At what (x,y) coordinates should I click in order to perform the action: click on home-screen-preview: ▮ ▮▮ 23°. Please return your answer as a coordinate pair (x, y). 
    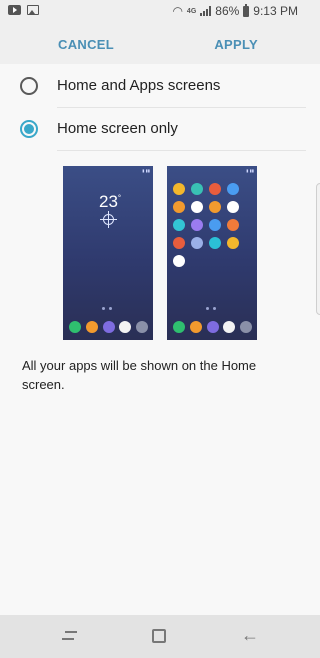
    Looking at the image, I should click on (108, 253).